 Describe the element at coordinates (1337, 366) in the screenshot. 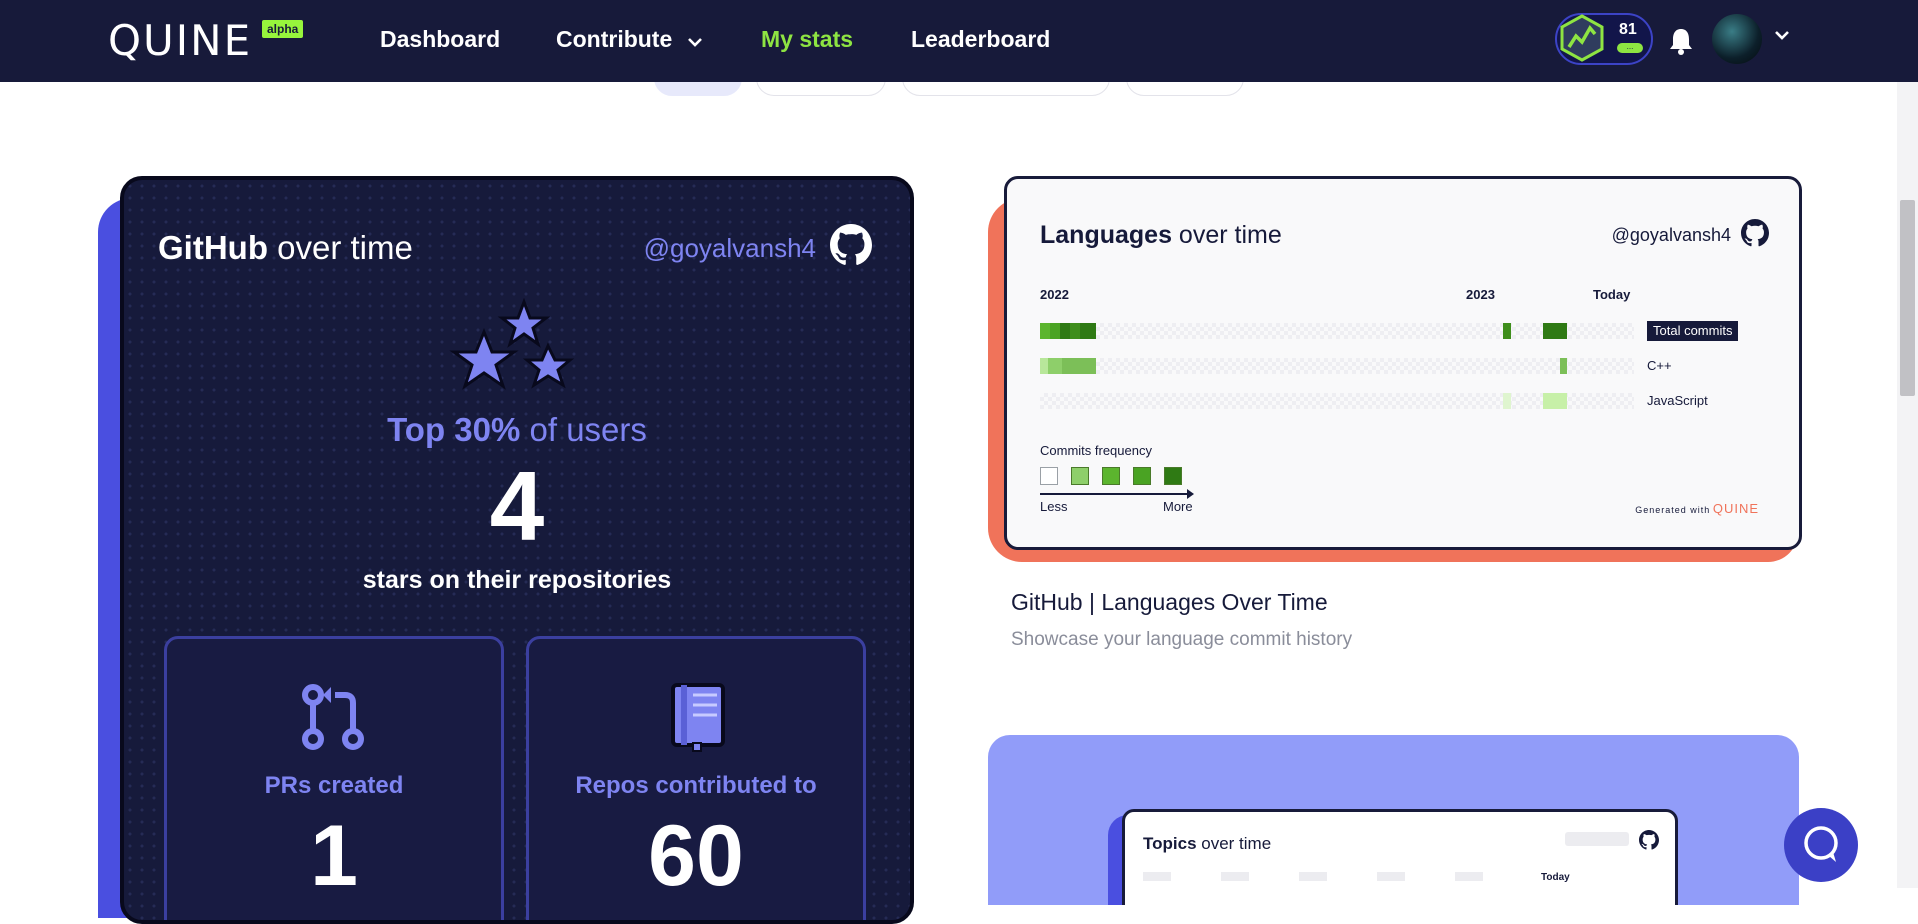

I see `heatmap-row` at that location.